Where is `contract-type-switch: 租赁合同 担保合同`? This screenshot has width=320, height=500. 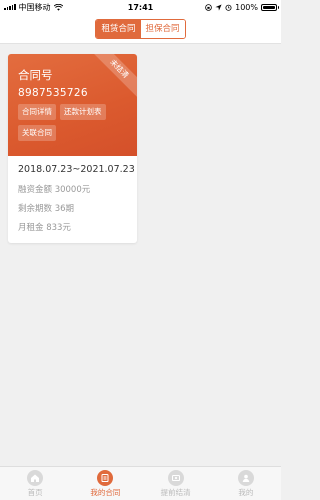
contract-type-switch: 租赁合同 担保合同 is located at coordinates (140, 28).